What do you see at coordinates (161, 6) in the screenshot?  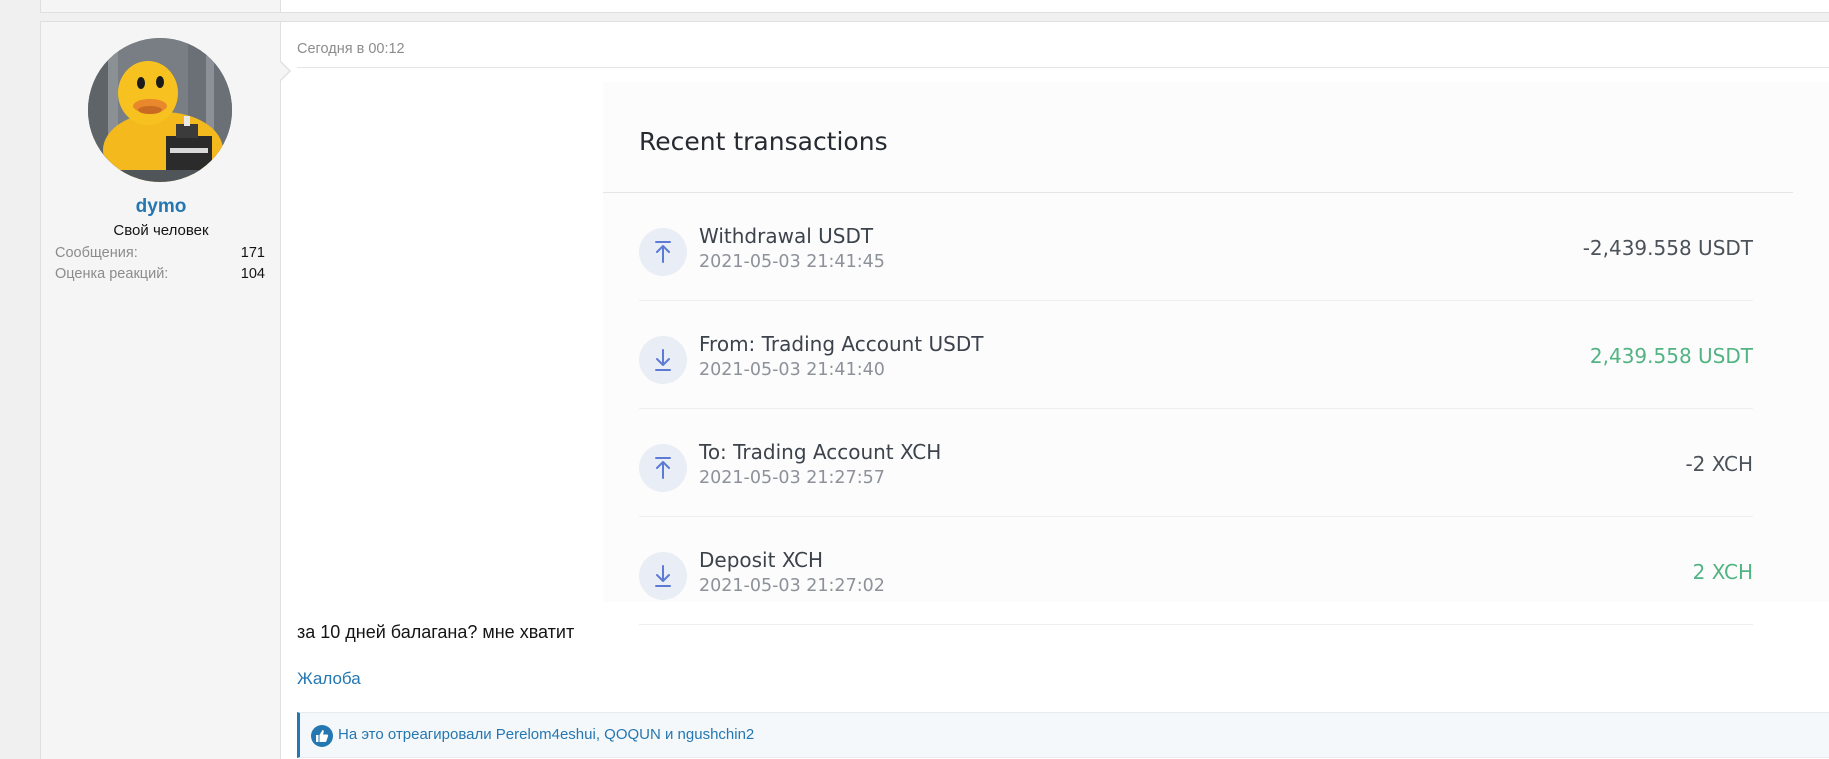 I see `previous-post-user-cell` at bounding box center [161, 6].